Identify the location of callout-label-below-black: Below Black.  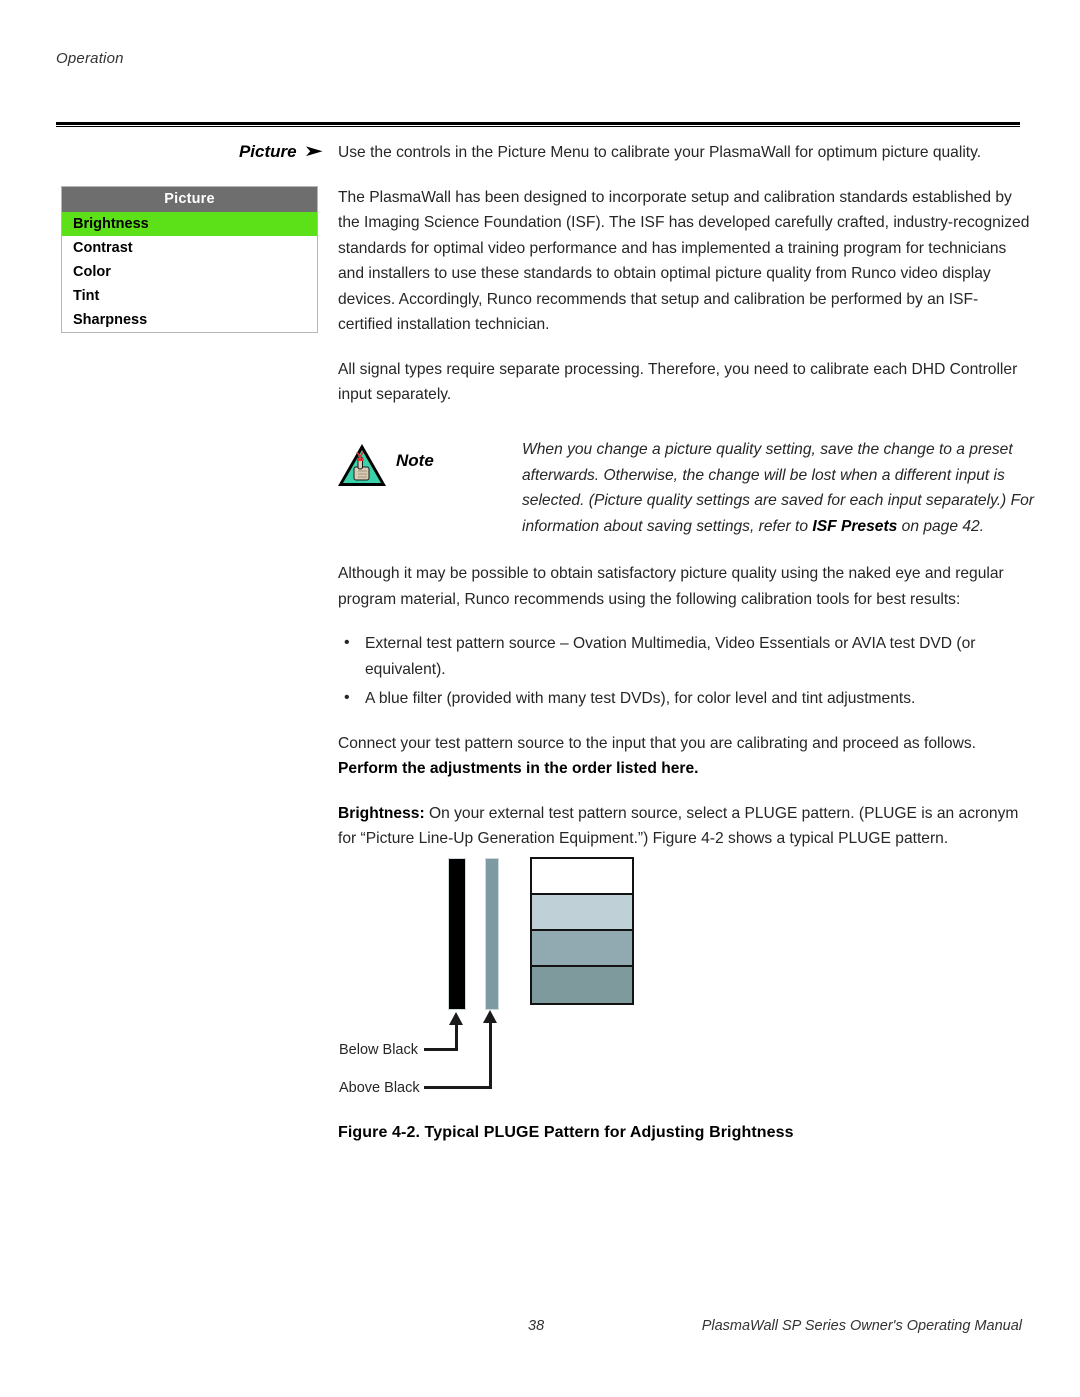
(378, 1050).